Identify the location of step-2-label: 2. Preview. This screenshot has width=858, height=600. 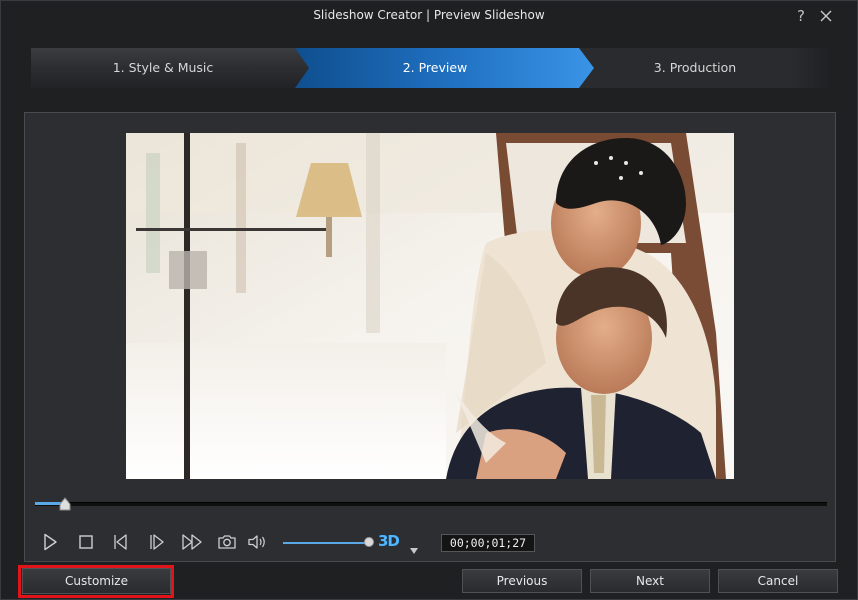
(435, 67).